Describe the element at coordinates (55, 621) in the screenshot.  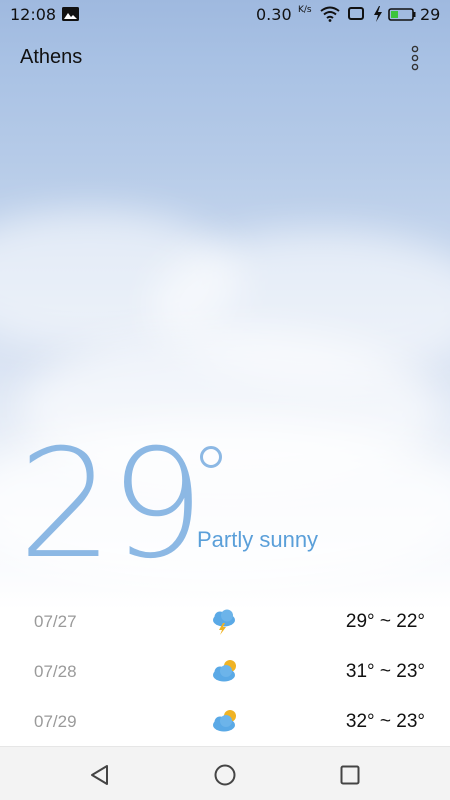
I see `forecast-date: 07/27` at that location.